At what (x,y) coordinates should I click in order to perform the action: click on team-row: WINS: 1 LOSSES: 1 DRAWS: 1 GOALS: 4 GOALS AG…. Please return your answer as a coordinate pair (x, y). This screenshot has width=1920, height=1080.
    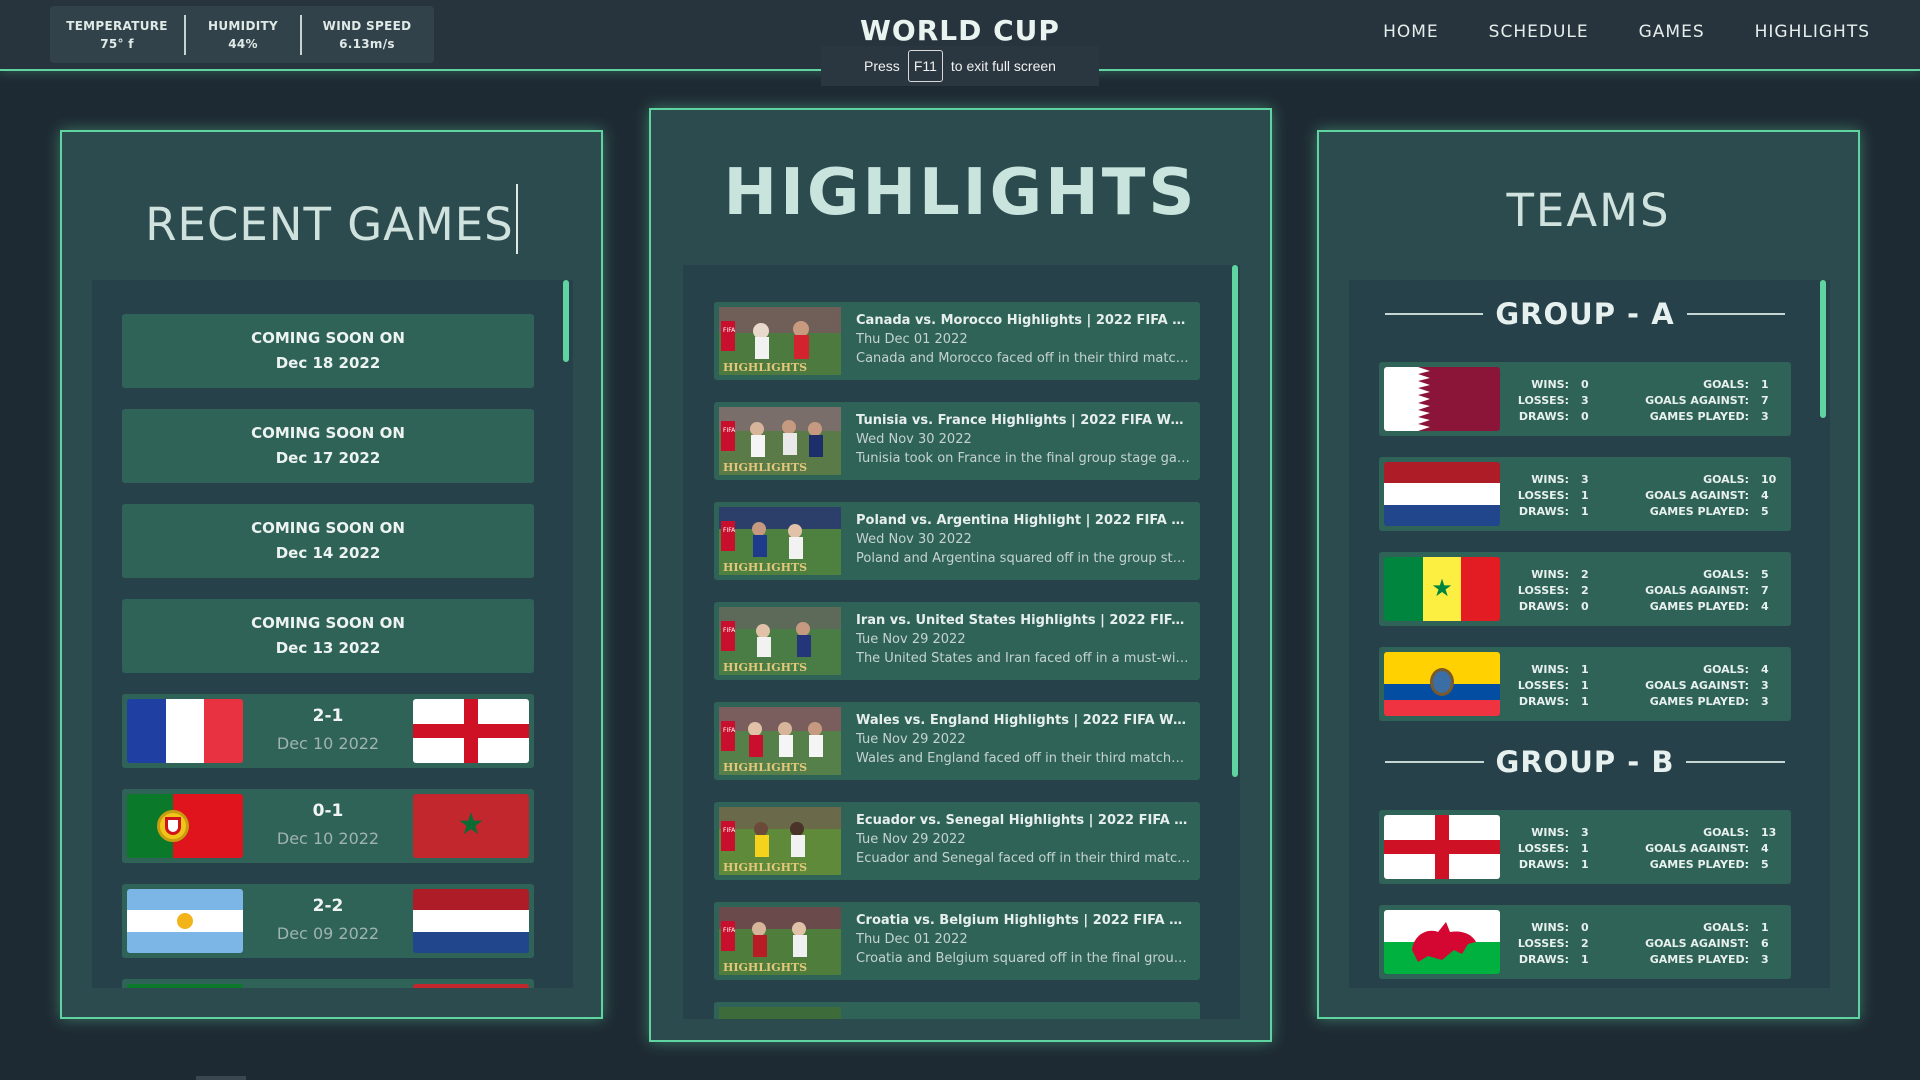
    Looking at the image, I should click on (1585, 684).